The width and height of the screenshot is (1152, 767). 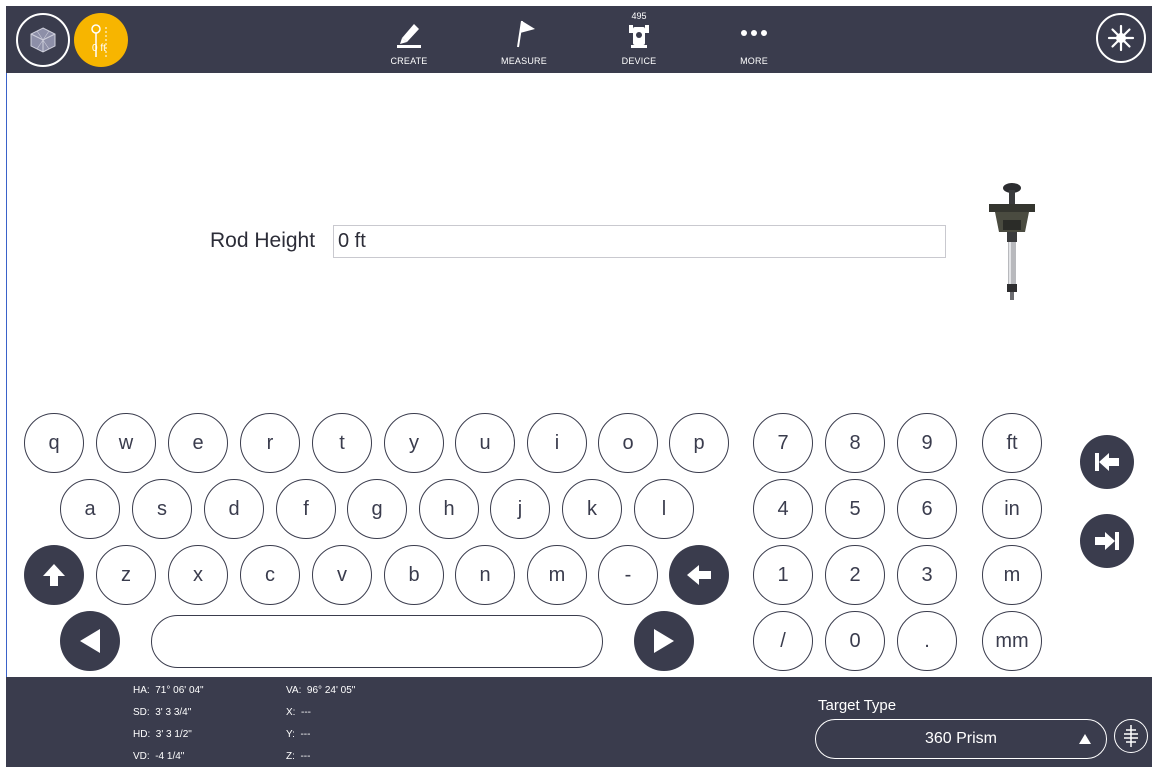 I want to click on skip-back-icon, so click(x=1107, y=462).